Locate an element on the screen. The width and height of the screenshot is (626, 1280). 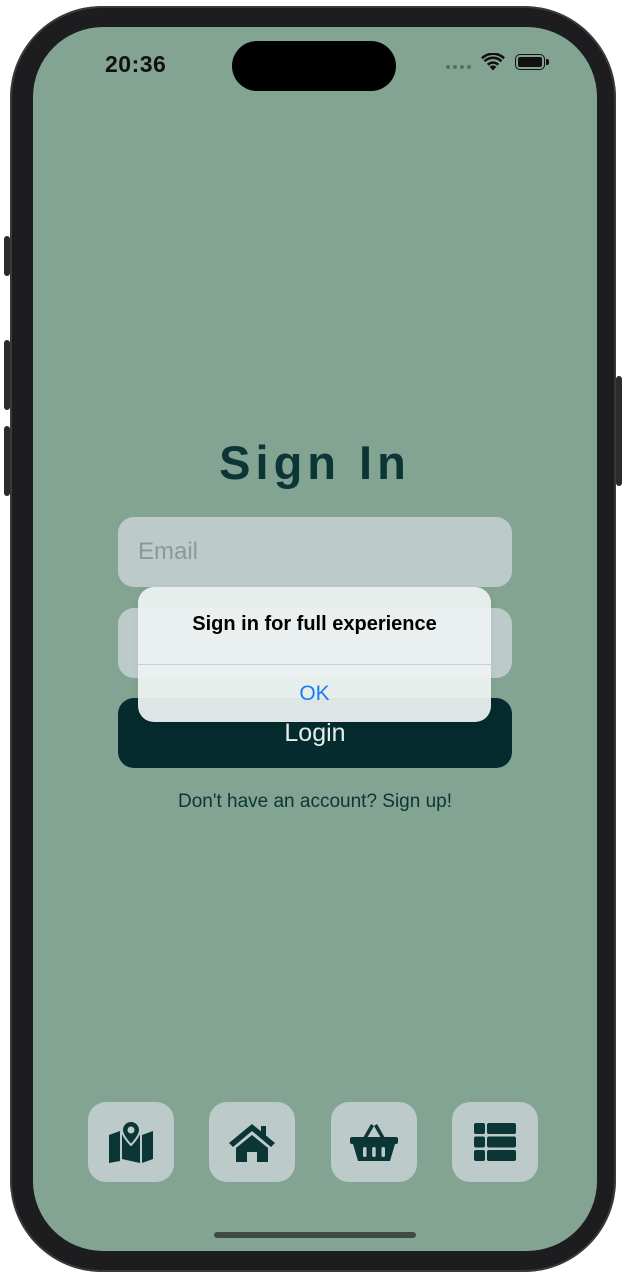
tab-list is located at coordinates (495, 1142).